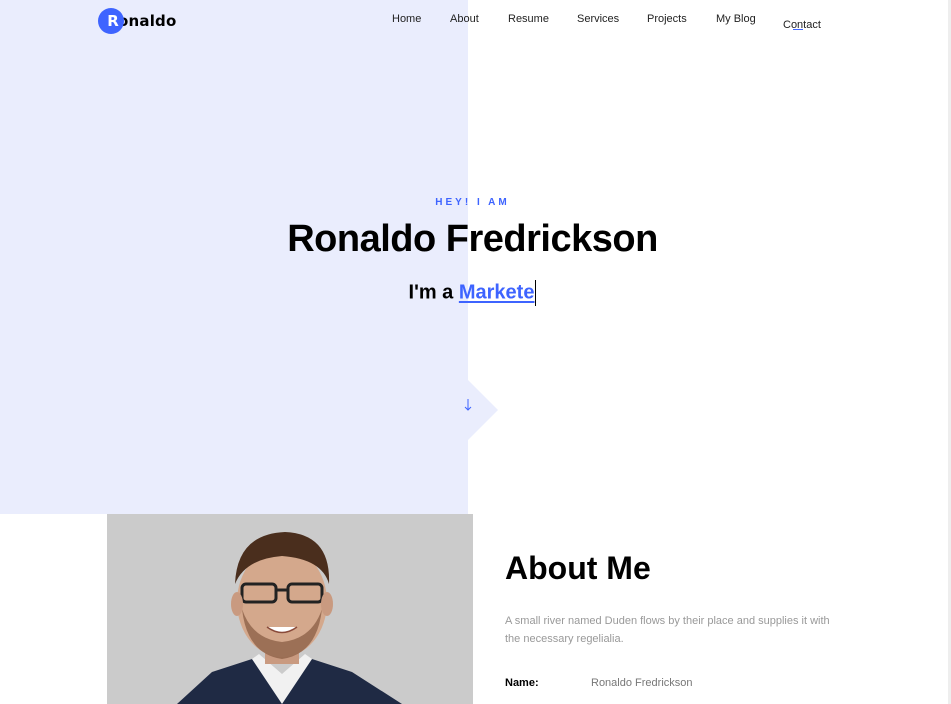  I want to click on nav-item-my-blog: My Blog, so click(736, 19).